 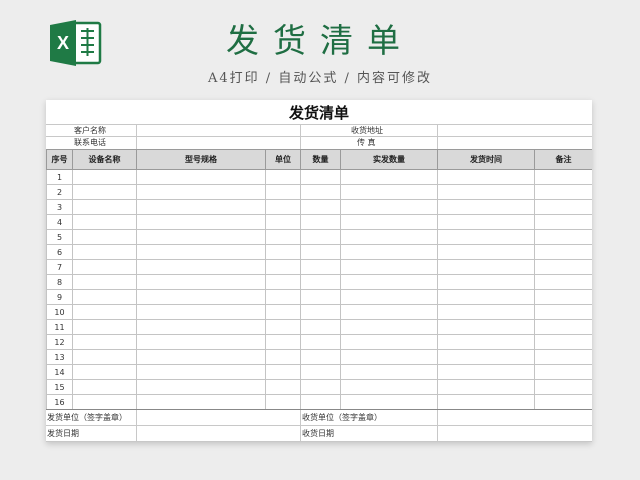 What do you see at coordinates (319, 222) in the screenshot?
I see `table-row: 4` at bounding box center [319, 222].